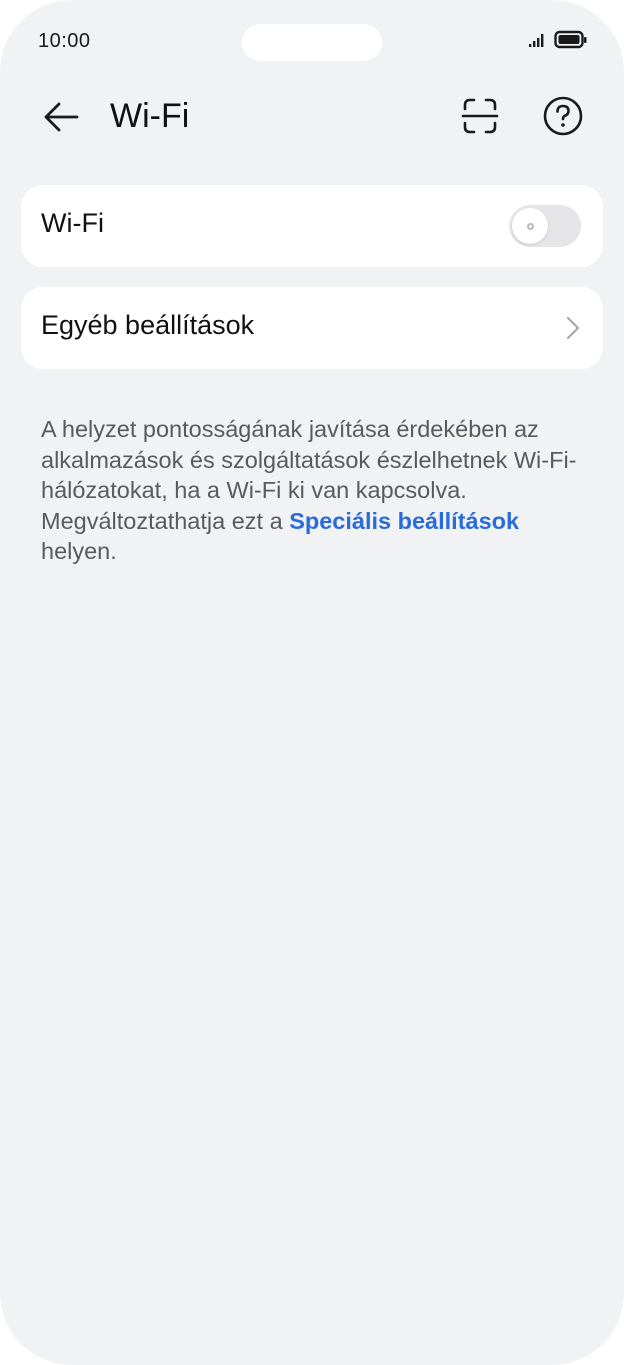 The width and height of the screenshot is (624, 1365). Describe the element at coordinates (72, 223) in the screenshot. I see `wifi-label: Wi-Fi` at that location.